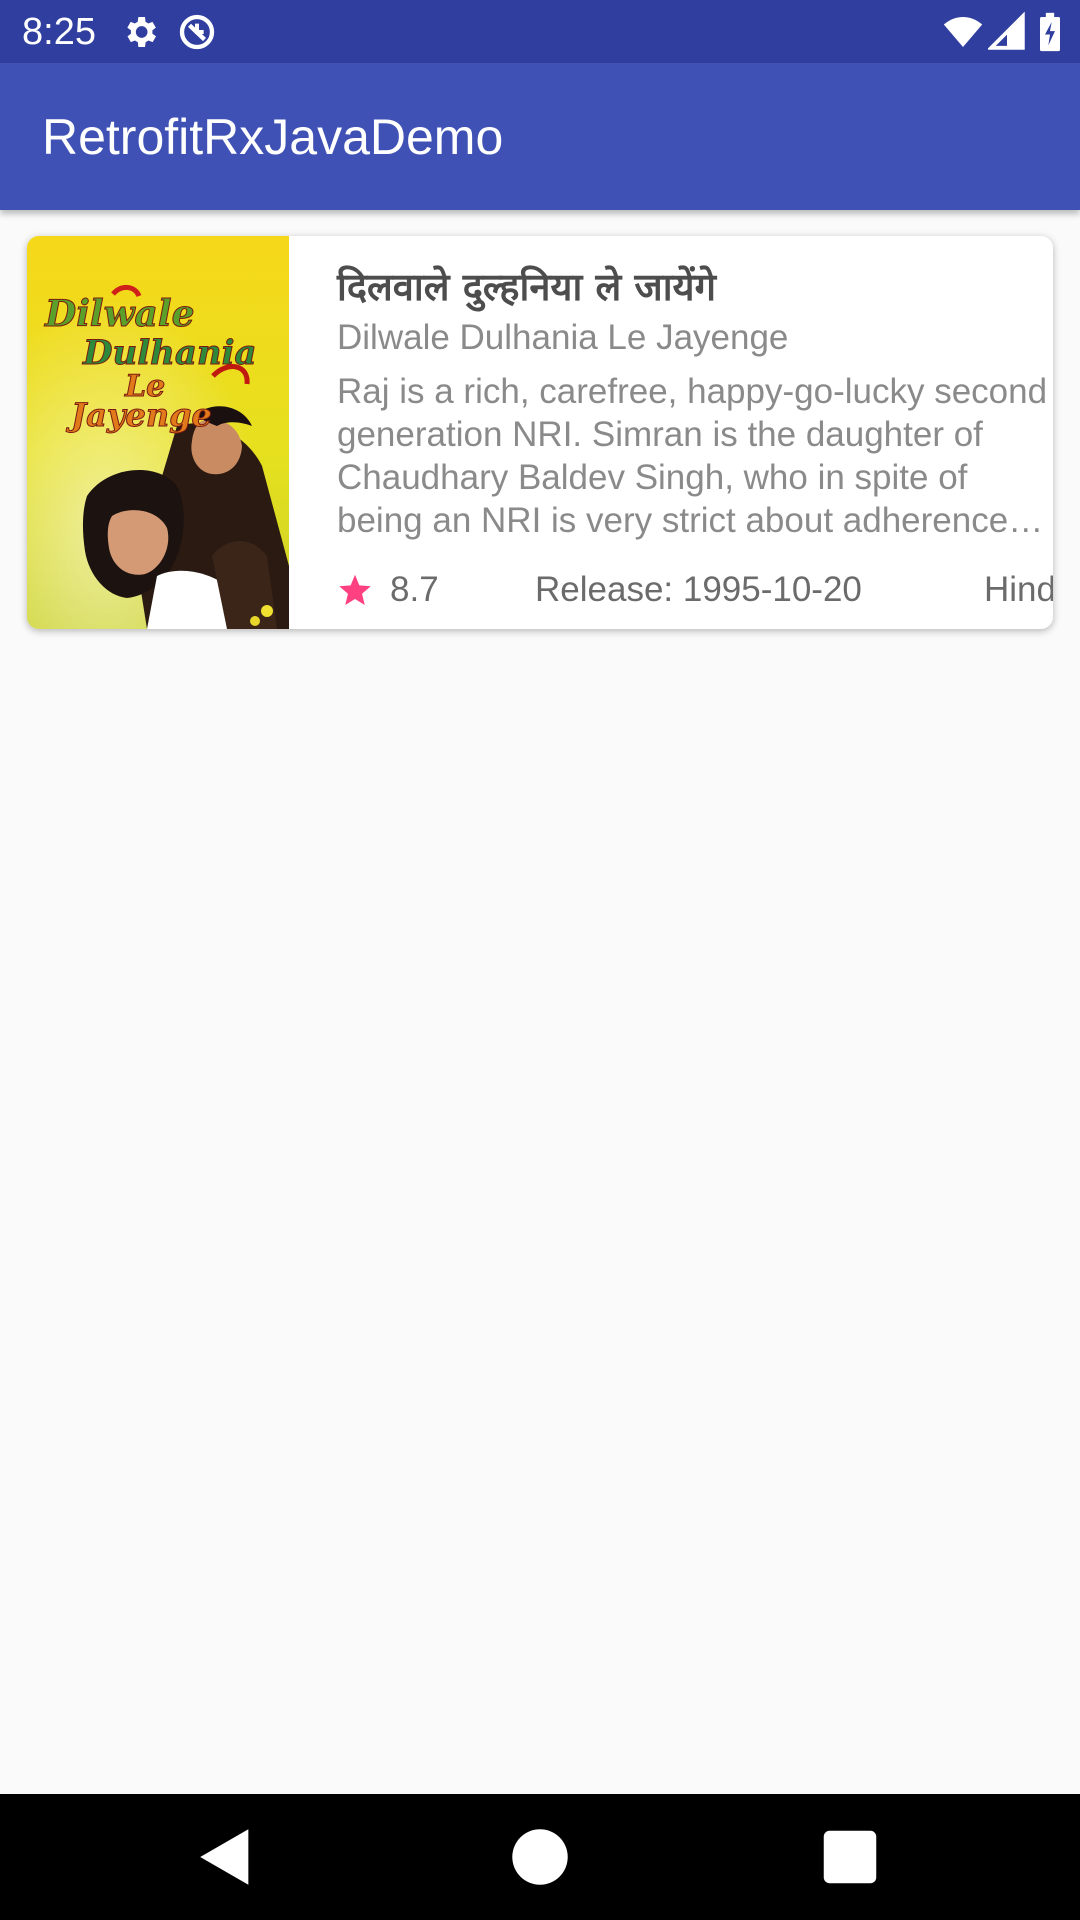 The width and height of the screenshot is (1080, 1920). What do you see at coordinates (963, 32) in the screenshot?
I see `wifi-icon` at bounding box center [963, 32].